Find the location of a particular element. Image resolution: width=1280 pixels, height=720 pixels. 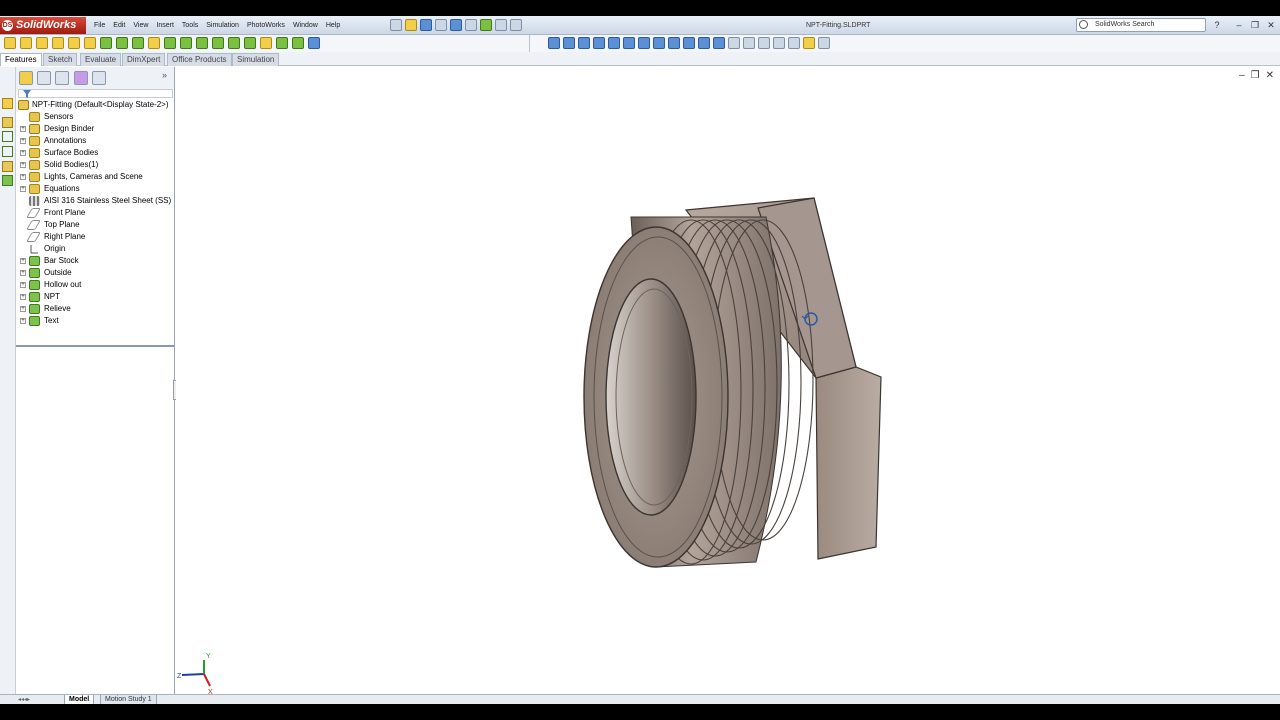

tree-item: Top Plane is located at coordinates (95, 225).